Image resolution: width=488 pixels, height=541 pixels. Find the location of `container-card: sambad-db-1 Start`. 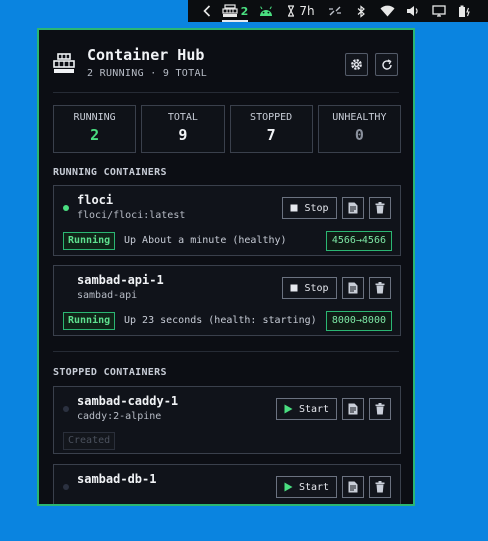

container-card: sambad-db-1 Start is located at coordinates (227, 484).